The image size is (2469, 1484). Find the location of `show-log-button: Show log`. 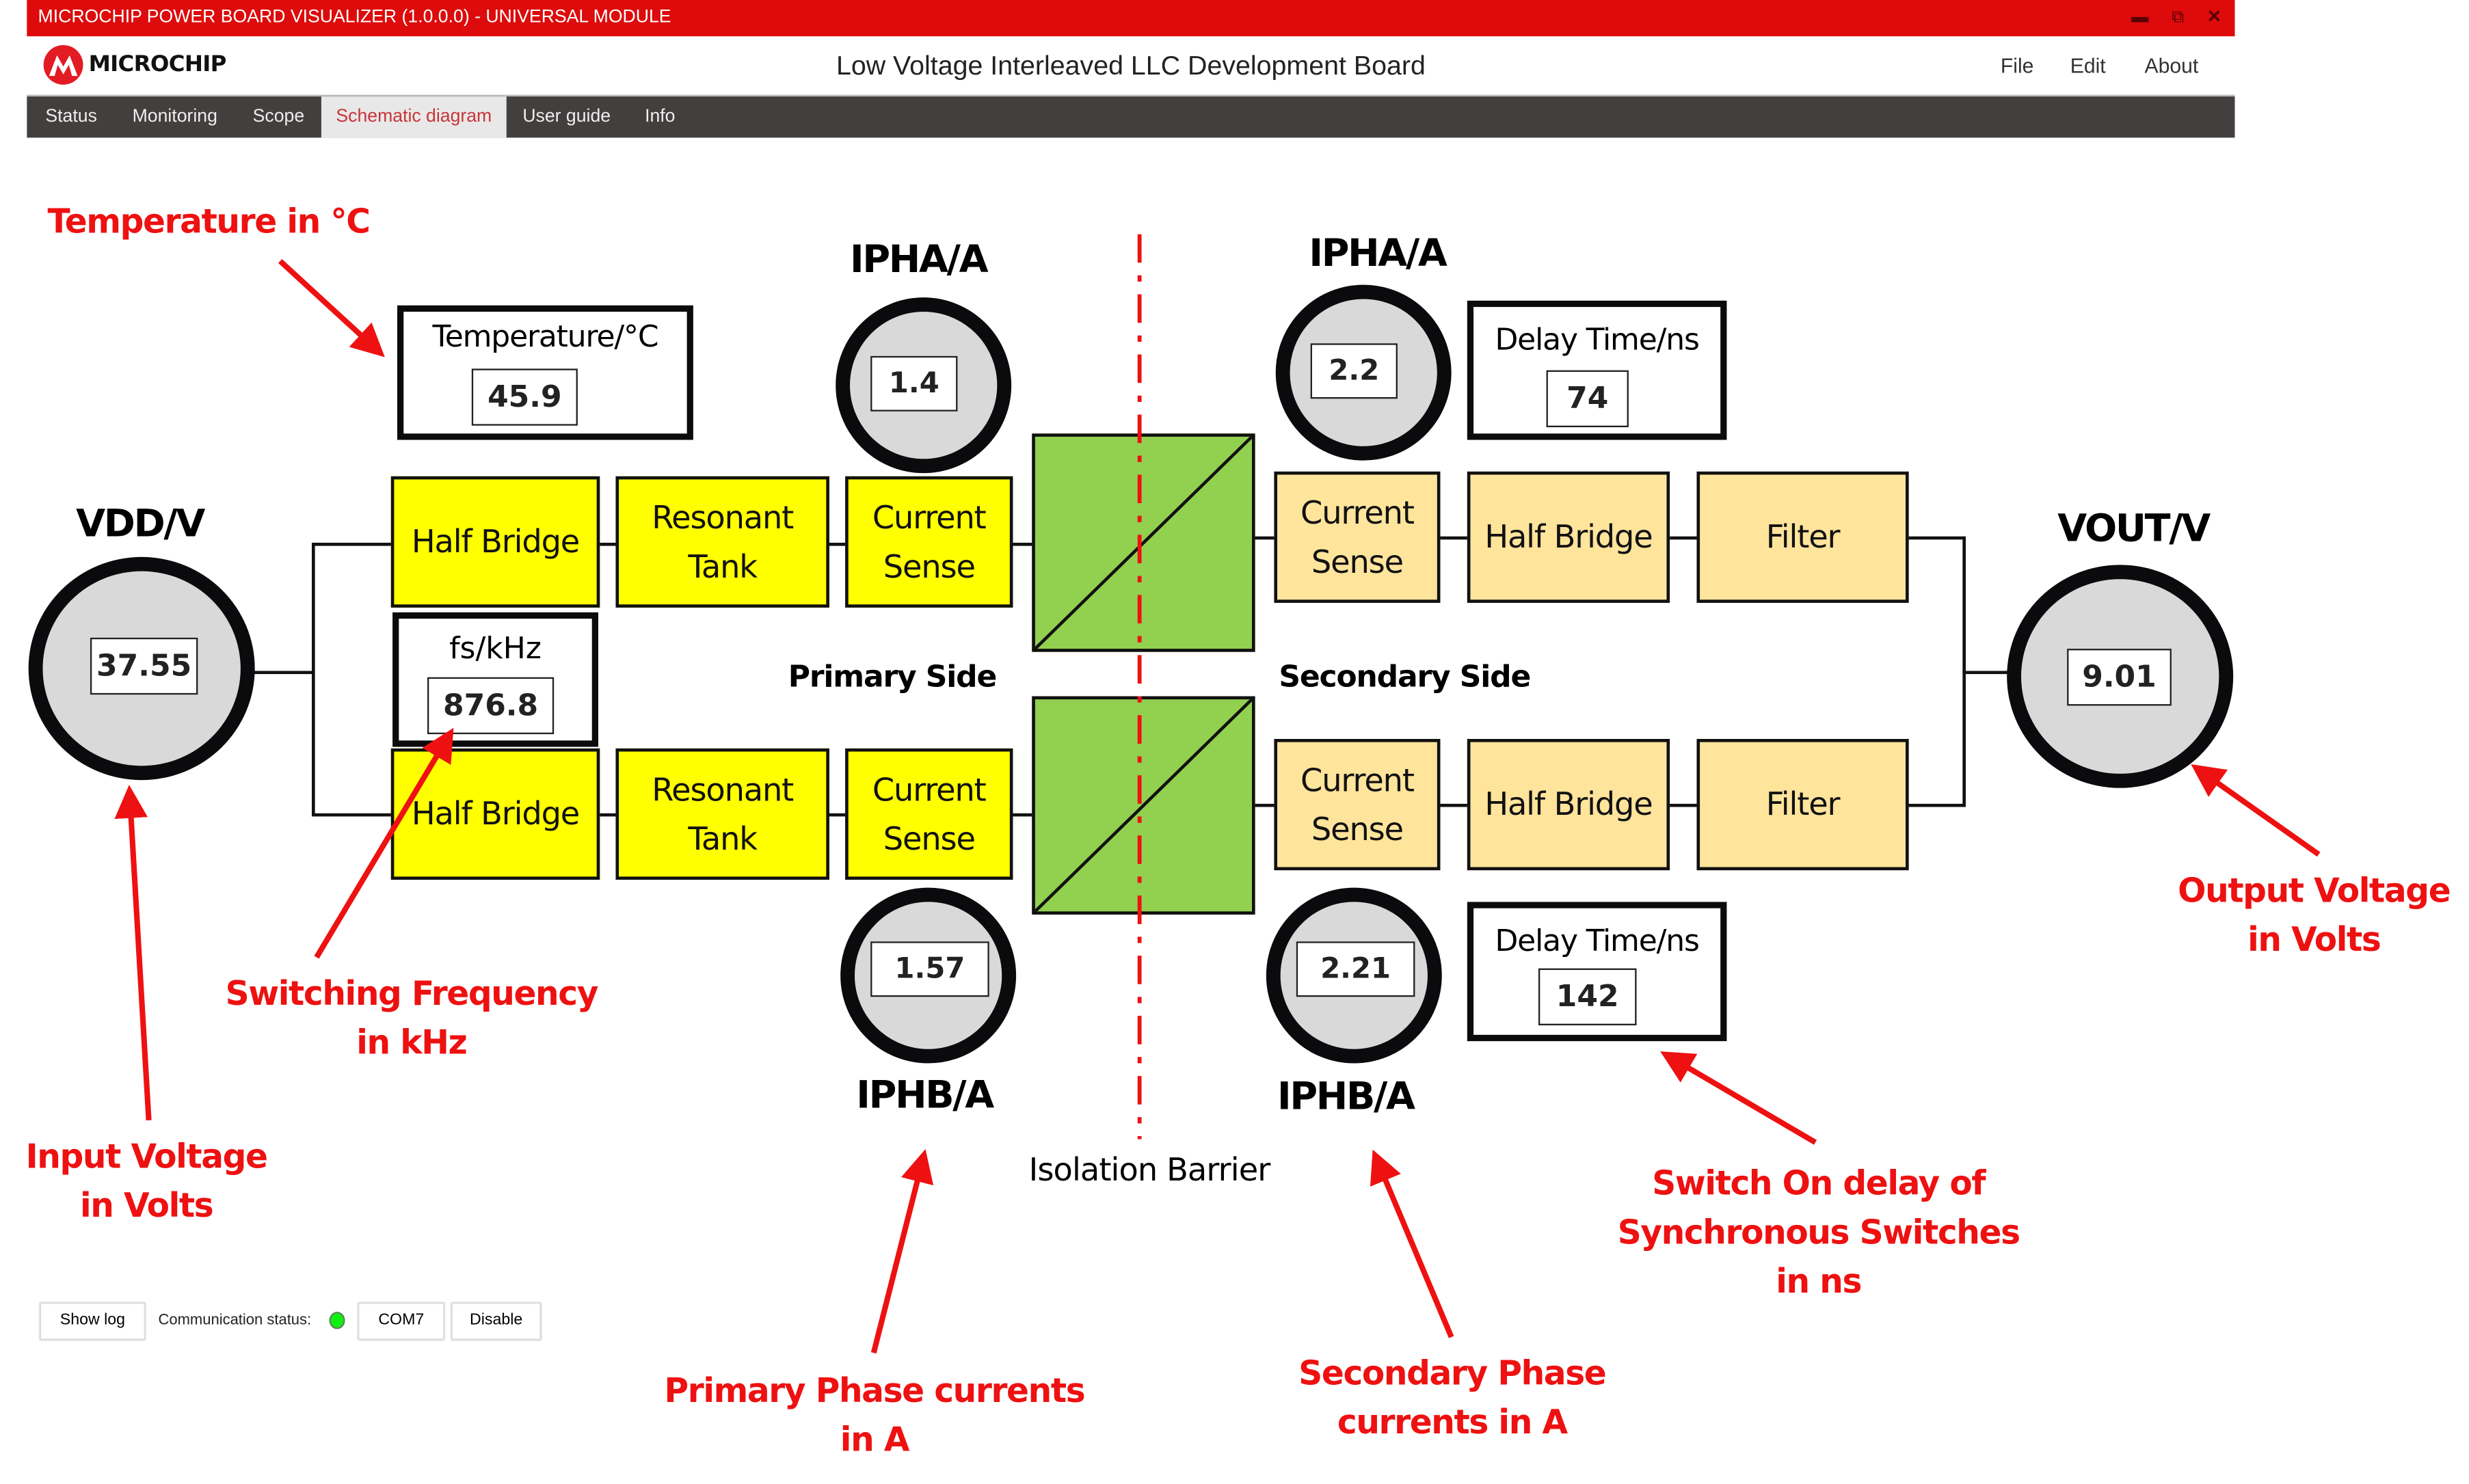

show-log-button: Show log is located at coordinates (92, 1321).